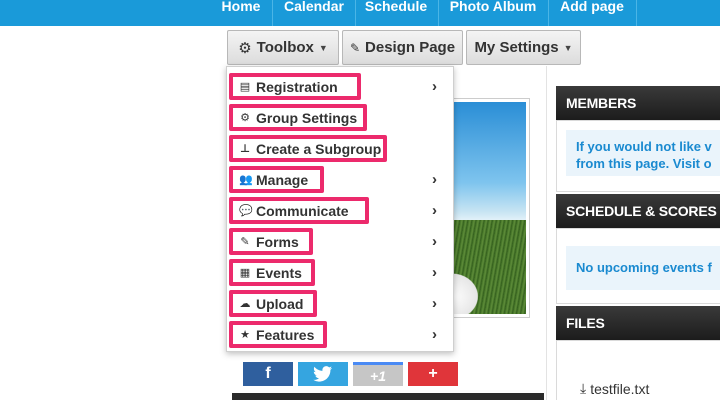 Image resolution: width=720 pixels, height=400 pixels. I want to click on design-page-button: ✎ Design Page, so click(402, 47).